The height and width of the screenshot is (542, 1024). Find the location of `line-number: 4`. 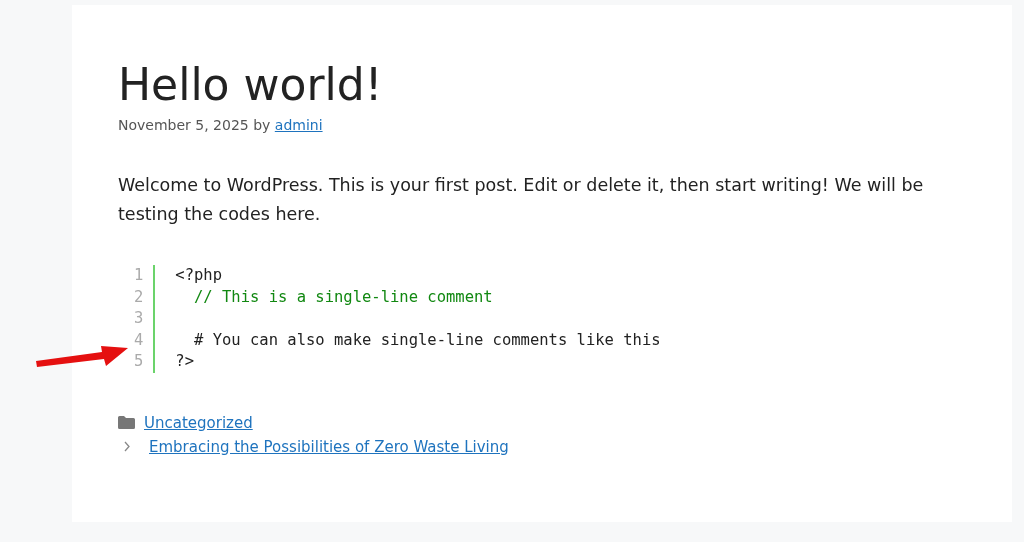

line-number: 4 is located at coordinates (139, 340).